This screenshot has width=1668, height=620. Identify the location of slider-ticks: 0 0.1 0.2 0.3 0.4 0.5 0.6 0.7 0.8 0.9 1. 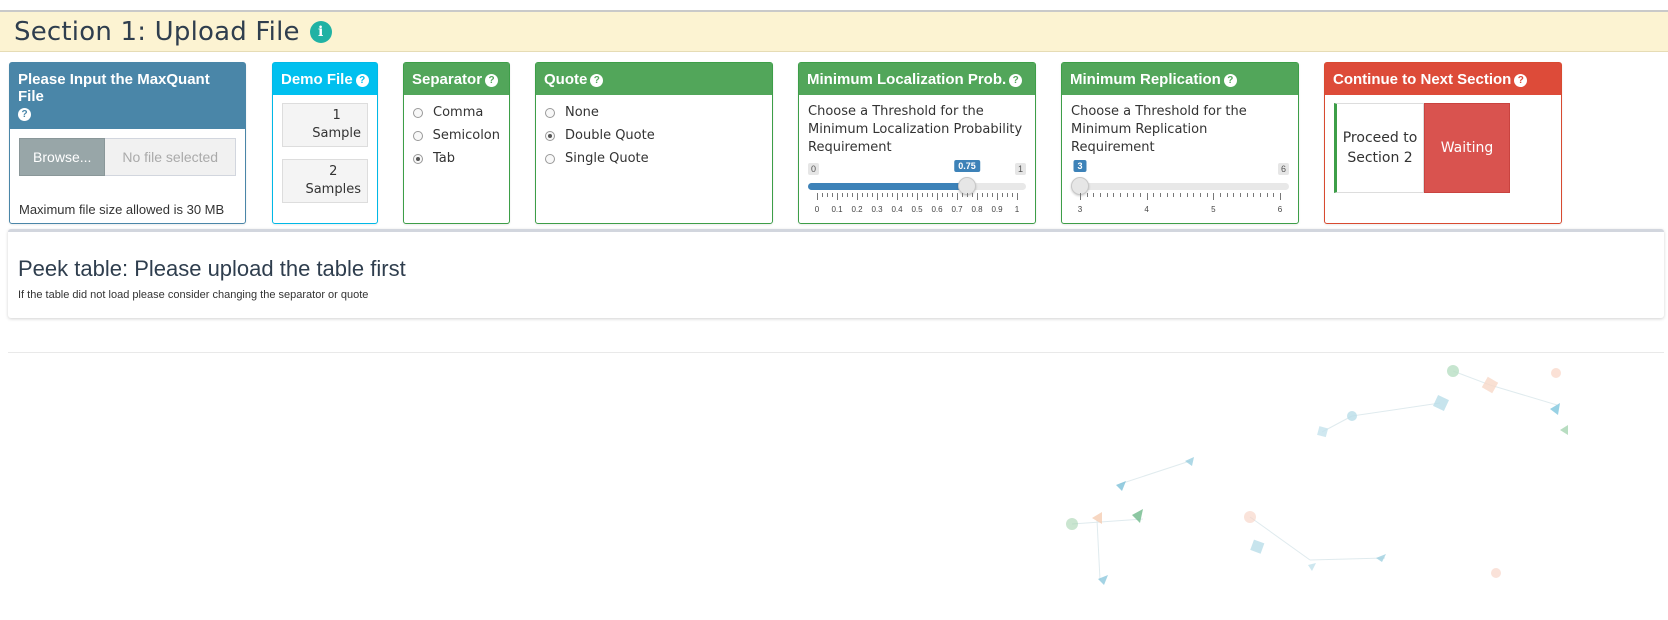
(917, 203).